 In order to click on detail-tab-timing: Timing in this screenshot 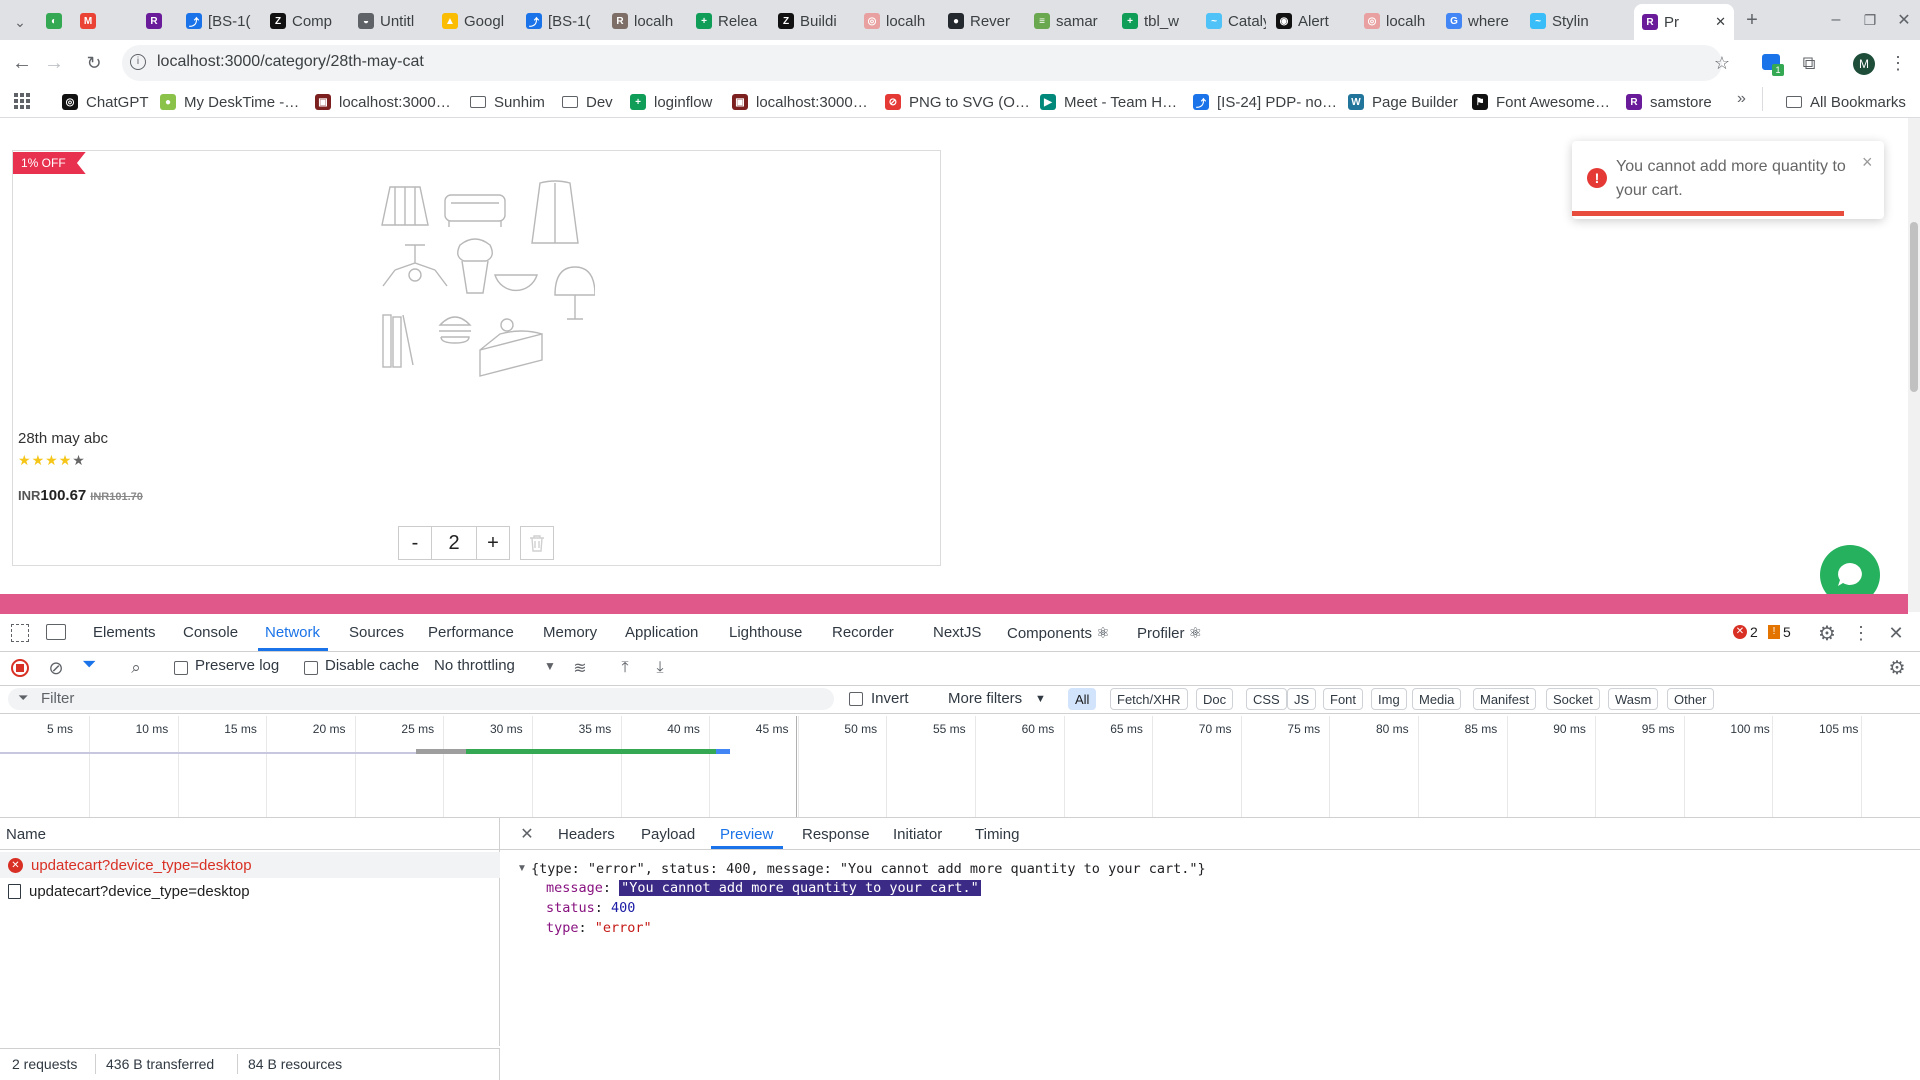, I will do `click(997, 834)`.